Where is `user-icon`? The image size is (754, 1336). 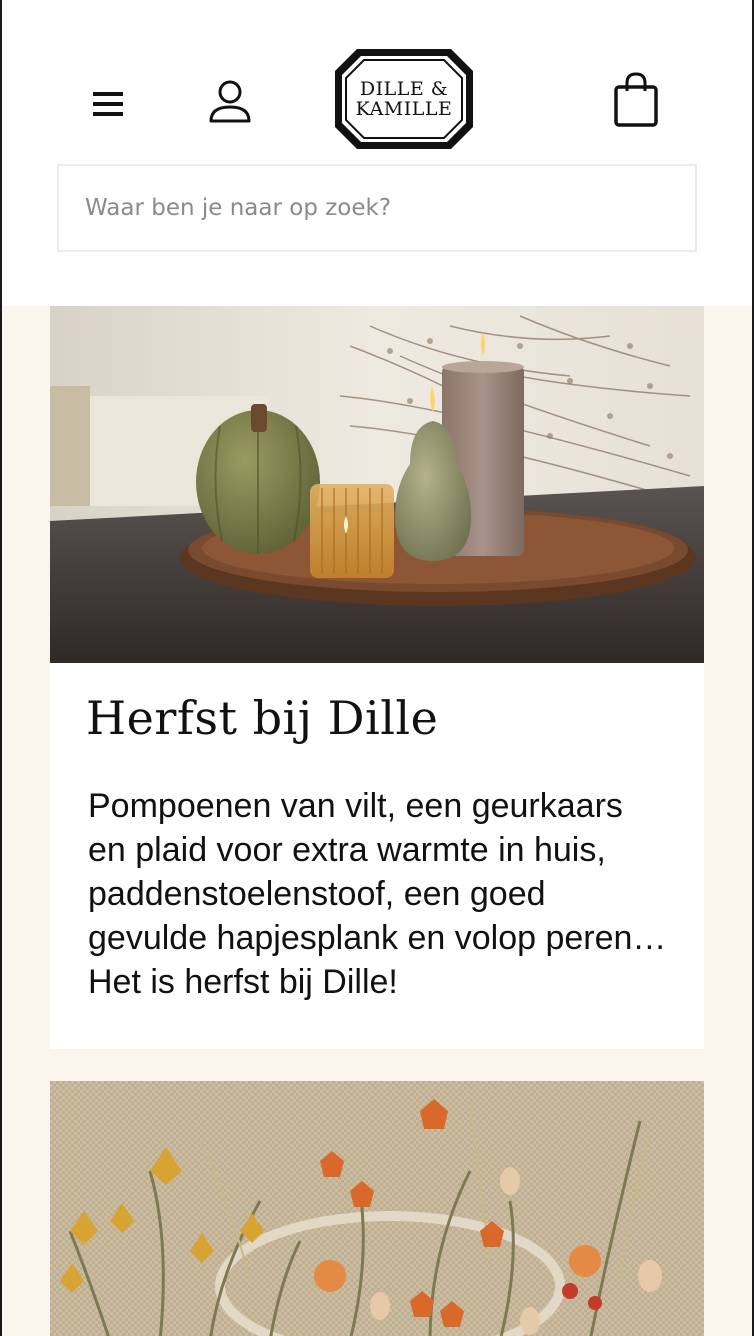
user-icon is located at coordinates (230, 101).